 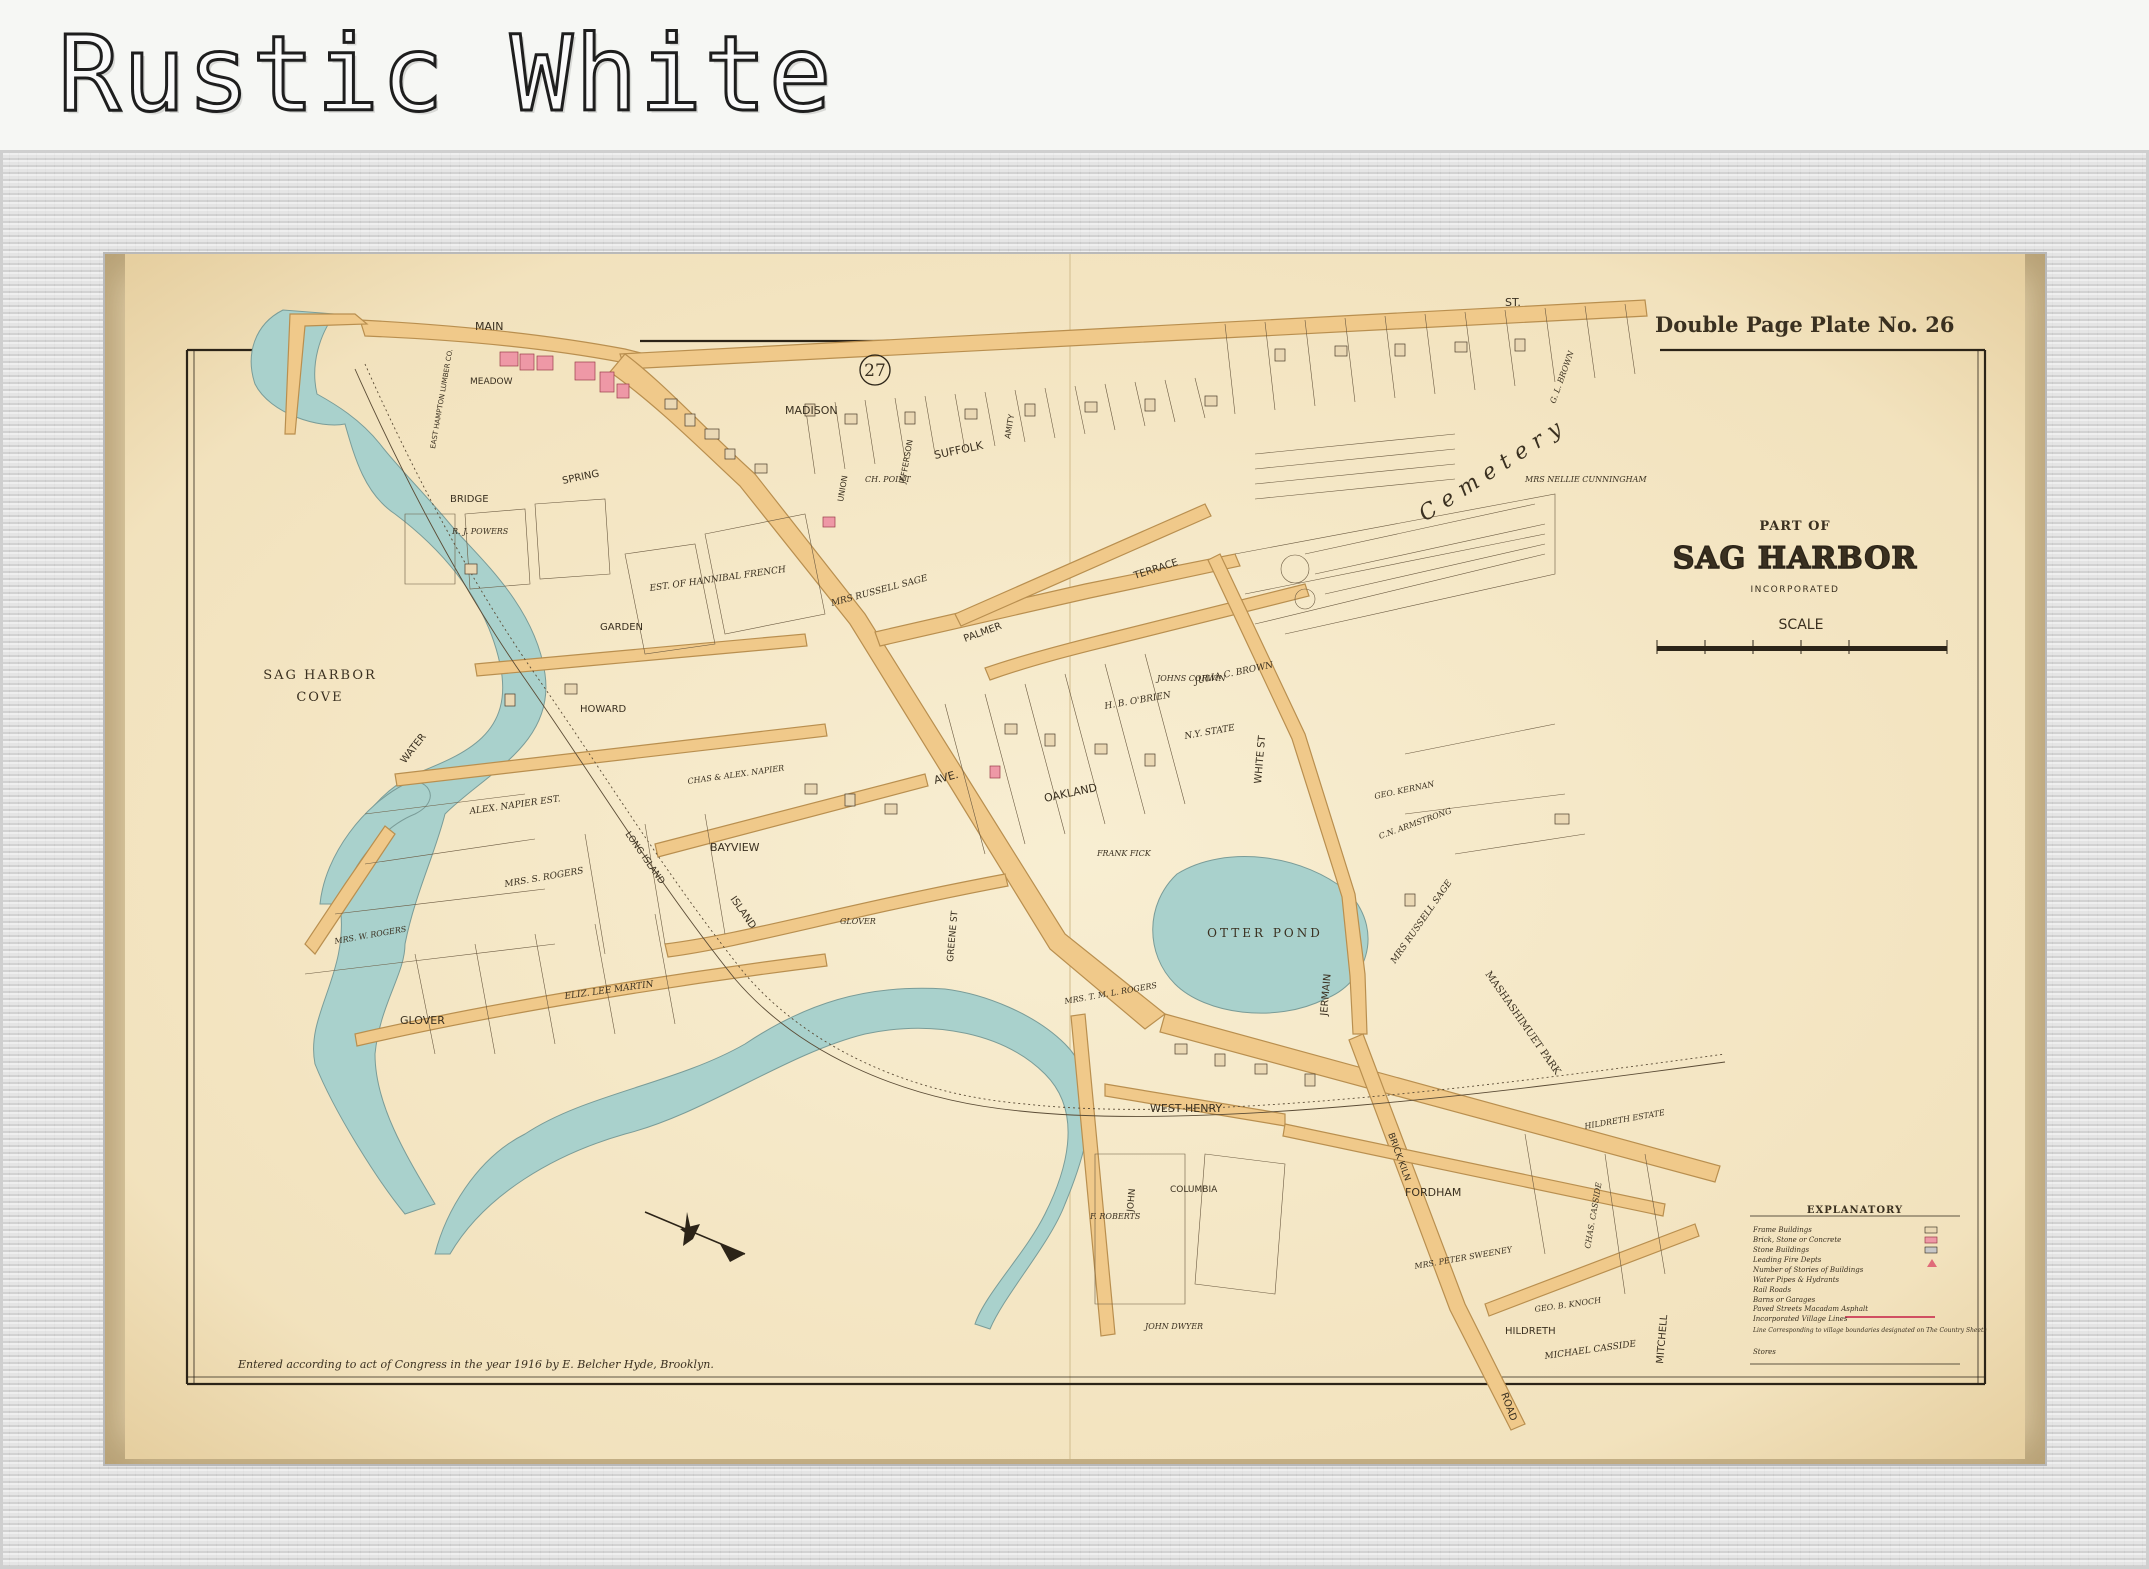 I want to click on owner-label: JOHN DWYER, so click(x=1173, y=1326).